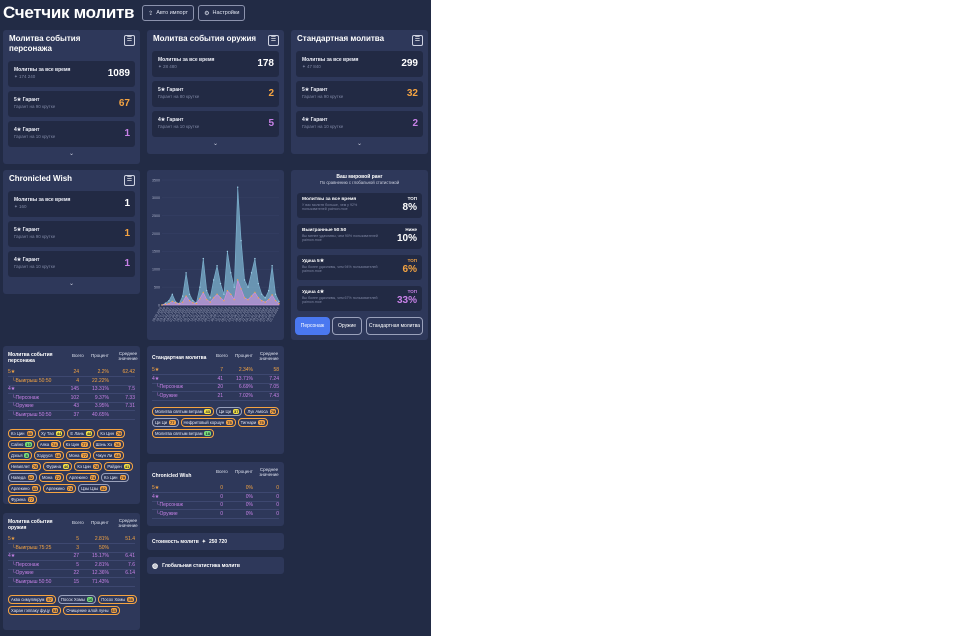 The height and width of the screenshot is (636, 960). What do you see at coordinates (257, 411) in the screenshot?
I see `pill-name: Лук Амоса` at bounding box center [257, 411].